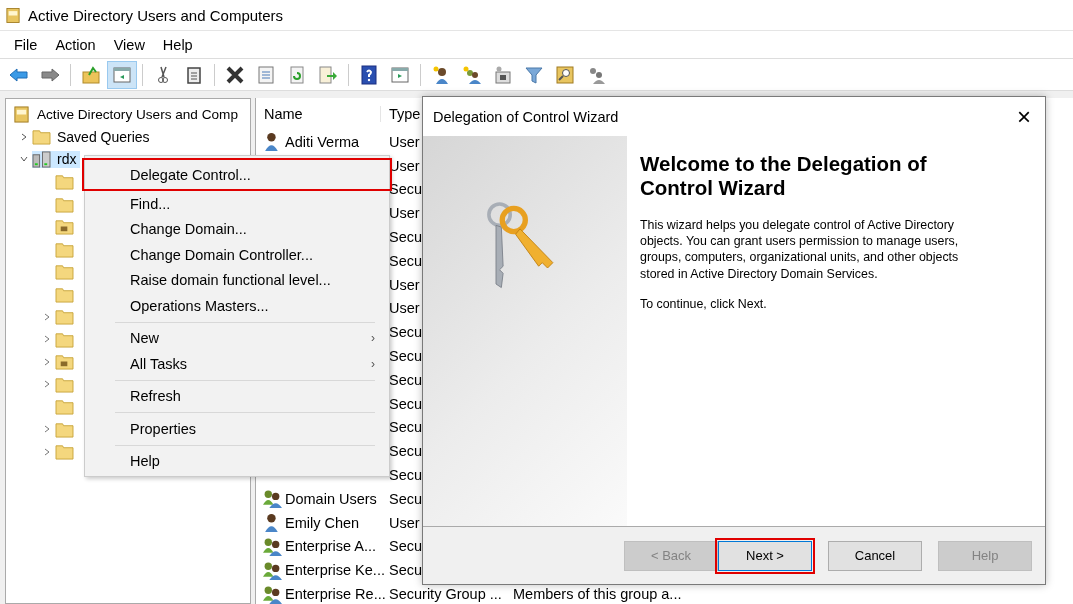 This screenshot has width=1073, height=604. I want to click on table-cell: Aditi Verma, so click(322, 141).